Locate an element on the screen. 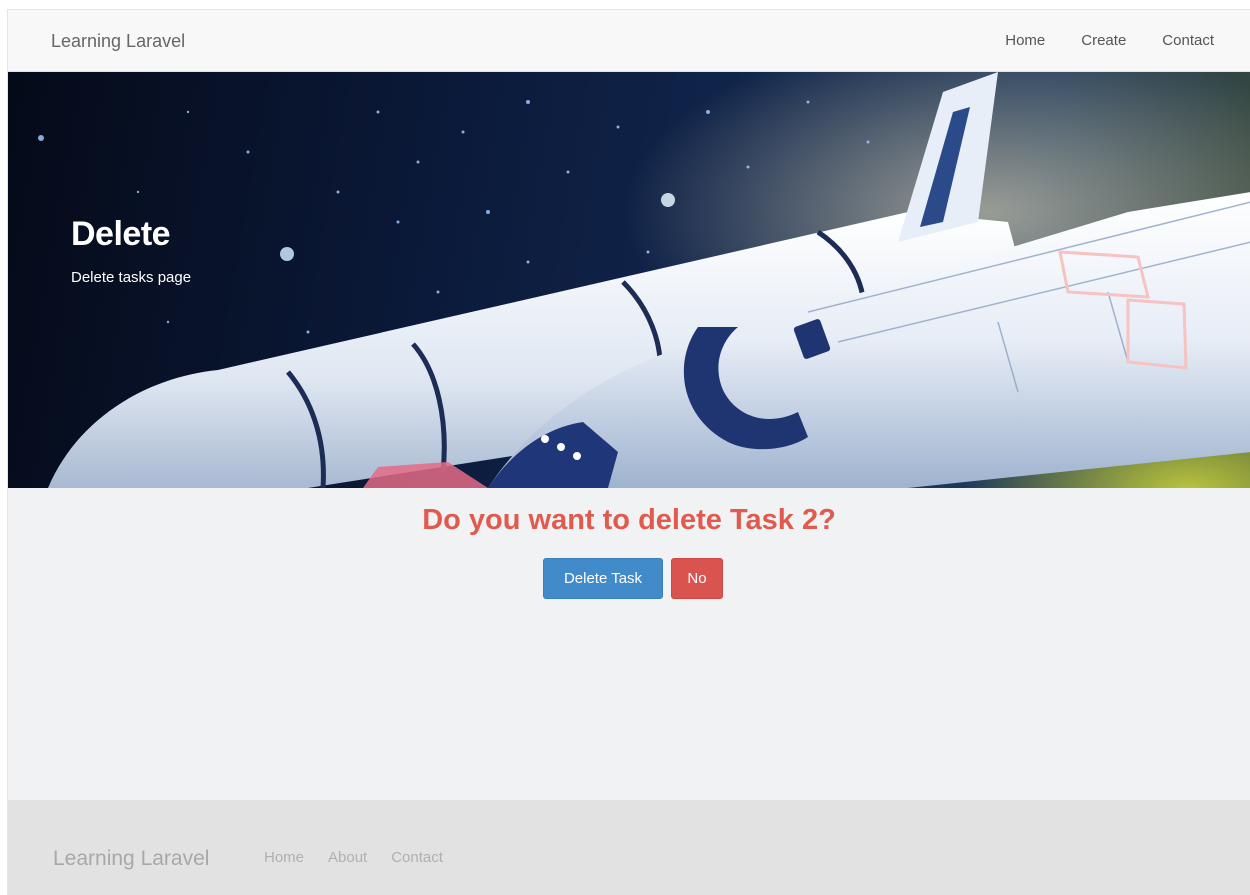  footer-brand: Learning Laravel is located at coordinates (131, 858).